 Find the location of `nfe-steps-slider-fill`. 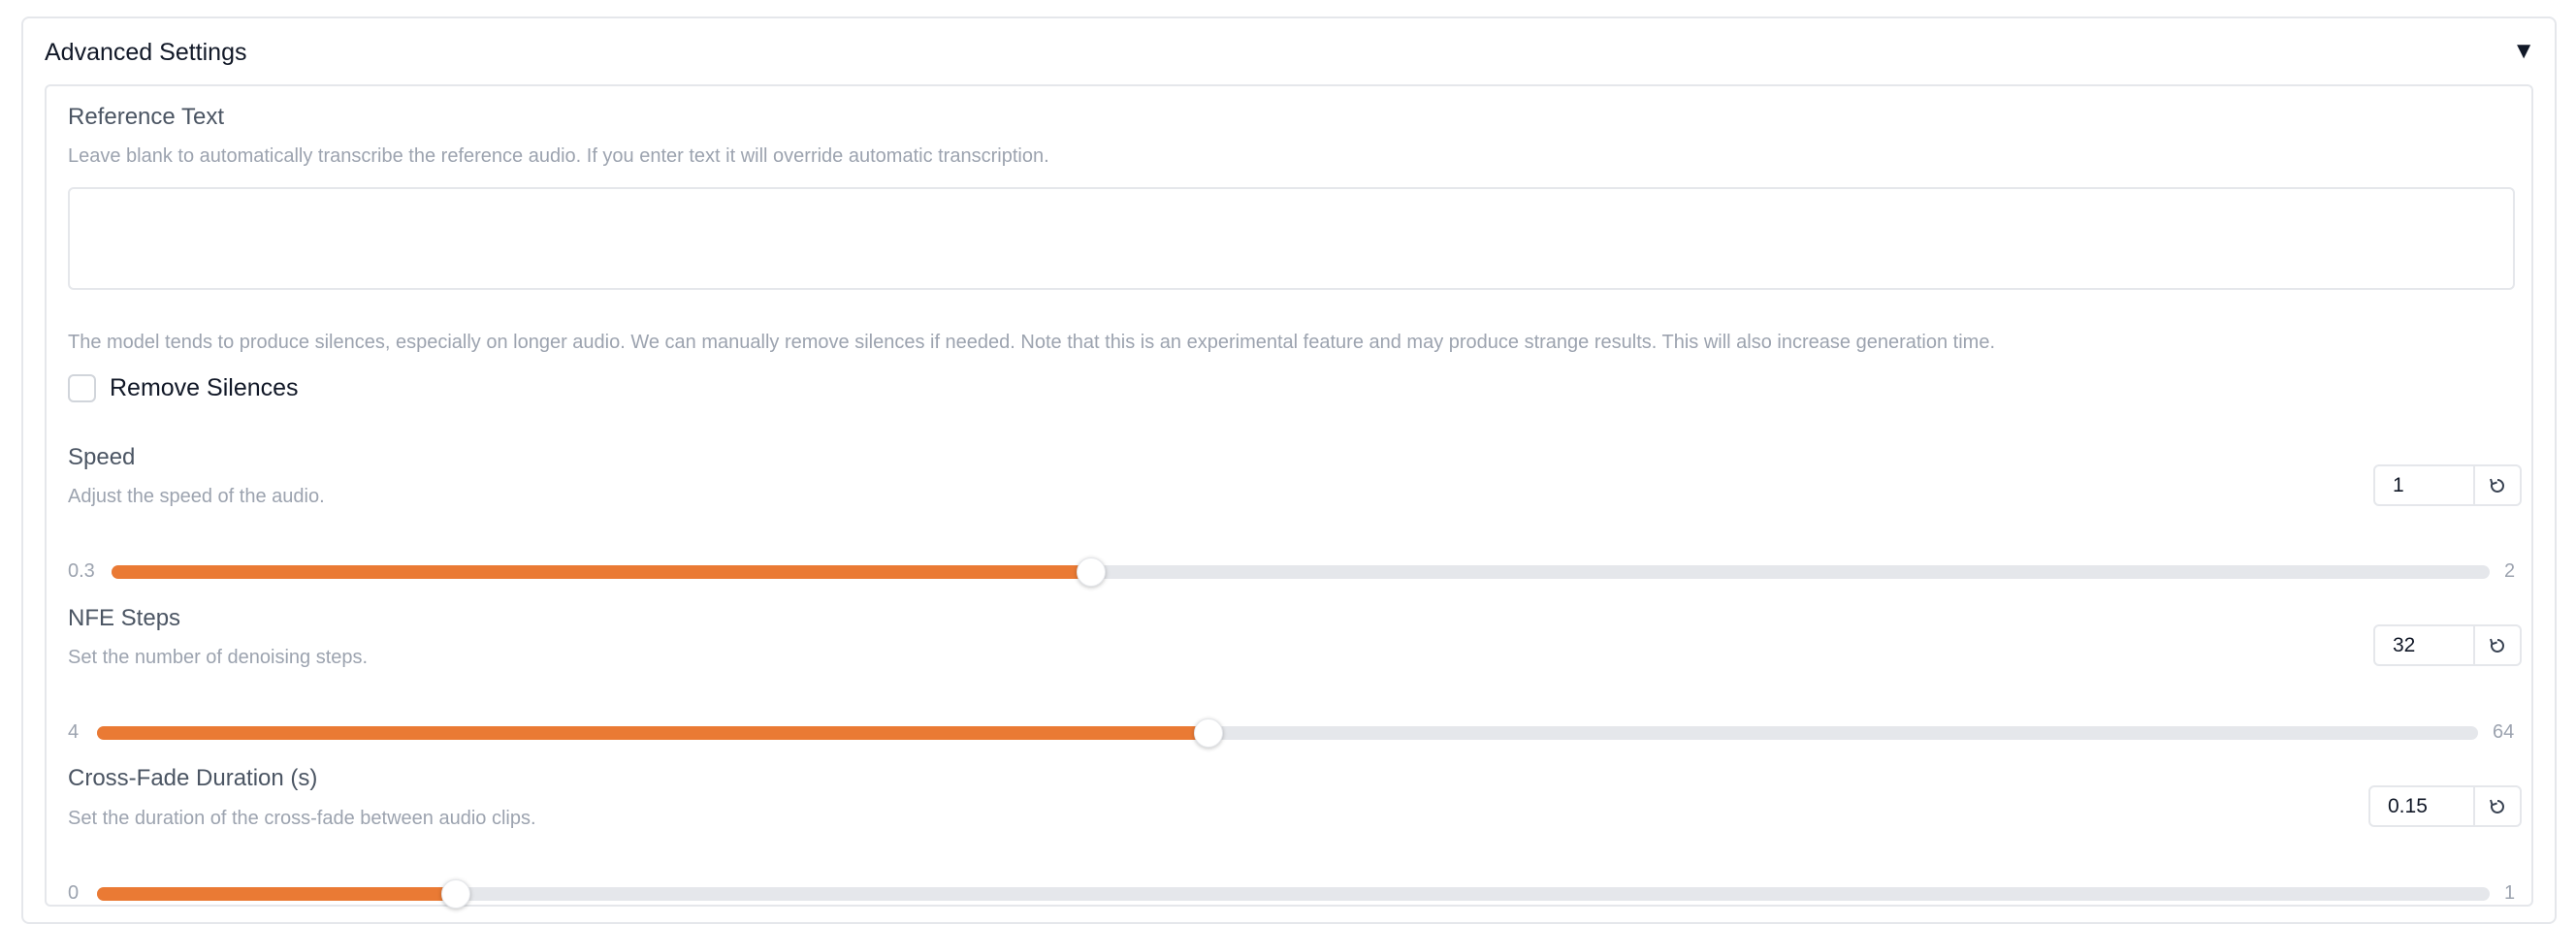

nfe-steps-slider-fill is located at coordinates (652, 733).